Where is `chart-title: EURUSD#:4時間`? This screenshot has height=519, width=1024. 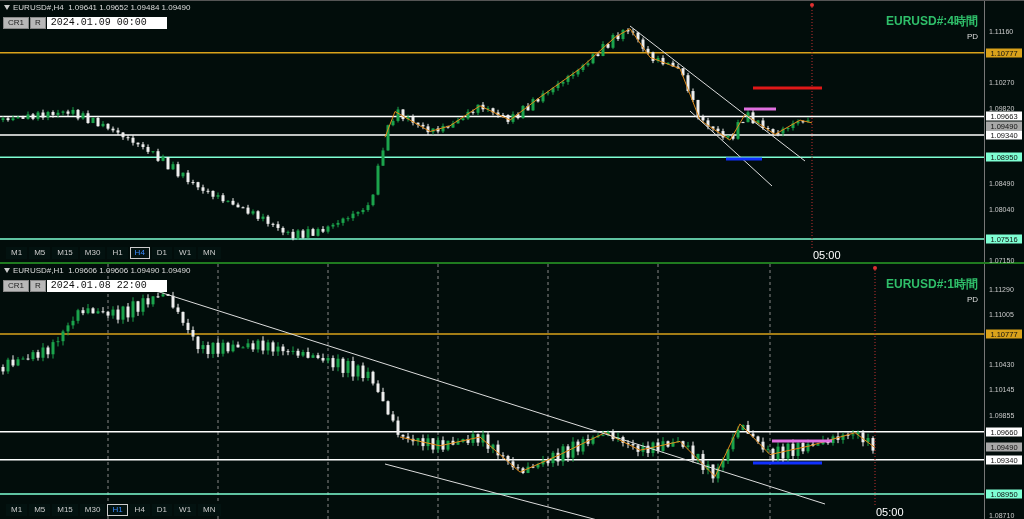
chart-title: EURUSD#:4時間 is located at coordinates (932, 21).